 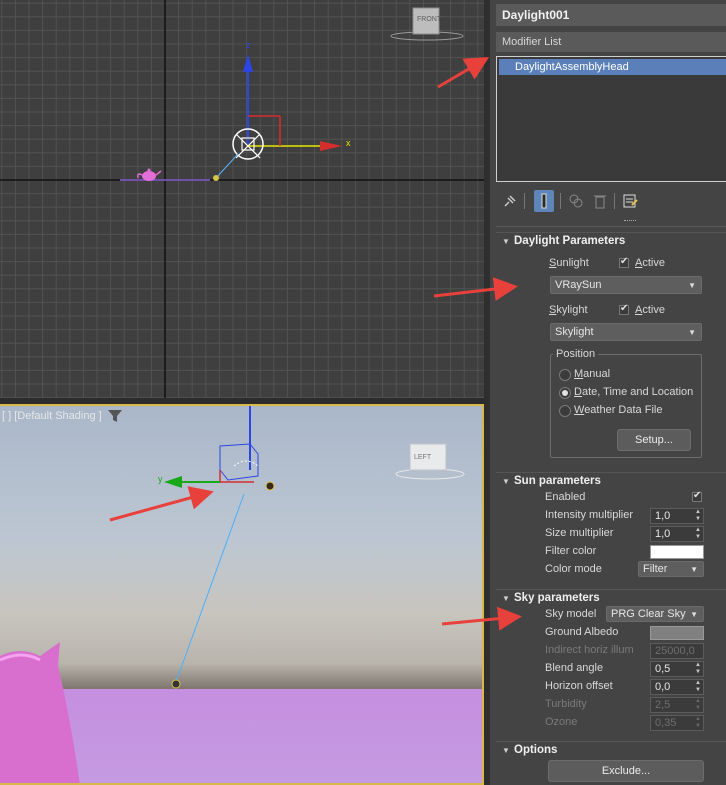 I want to click on ozone-value: 0,35, so click(x=666, y=723).